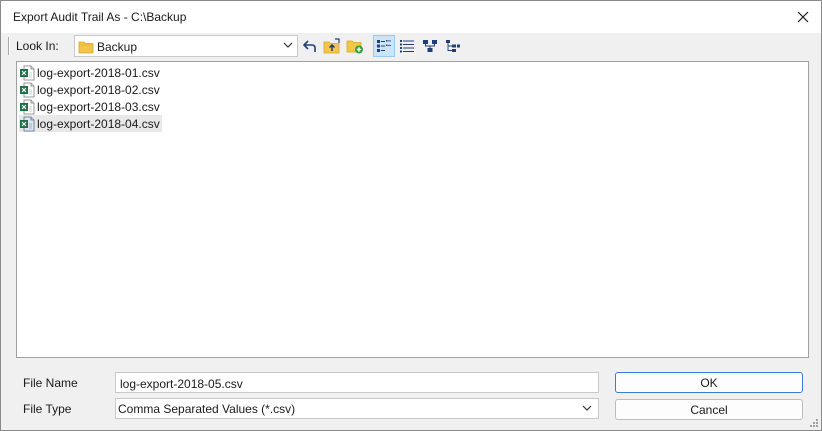 The width and height of the screenshot is (822, 431). What do you see at coordinates (186, 46) in the screenshot?
I see `look-in-combo: Backup` at bounding box center [186, 46].